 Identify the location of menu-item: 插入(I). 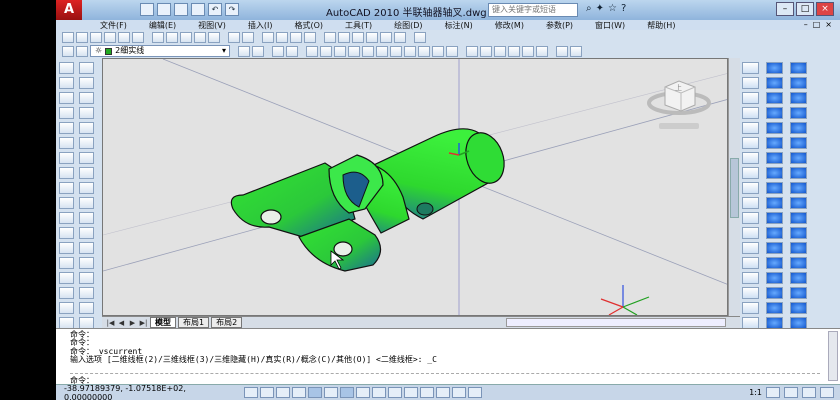
(260, 25).